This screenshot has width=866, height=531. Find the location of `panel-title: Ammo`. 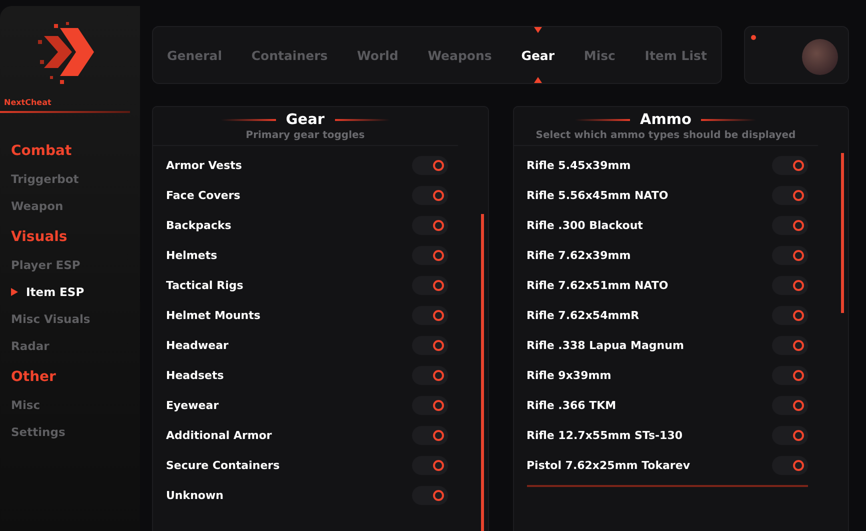

panel-title: Ammo is located at coordinates (666, 120).